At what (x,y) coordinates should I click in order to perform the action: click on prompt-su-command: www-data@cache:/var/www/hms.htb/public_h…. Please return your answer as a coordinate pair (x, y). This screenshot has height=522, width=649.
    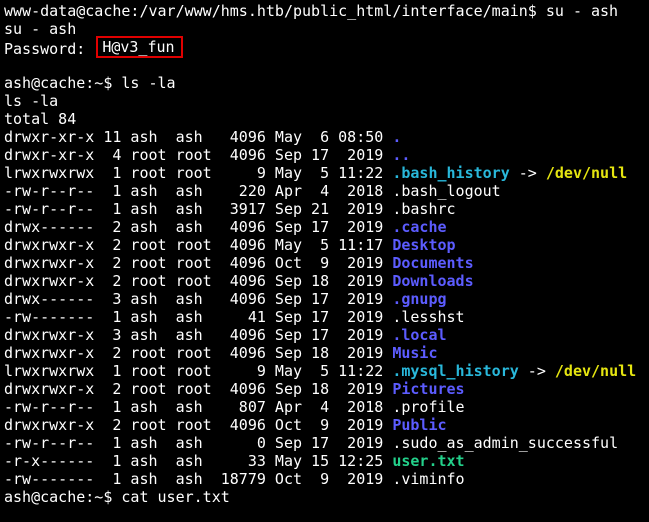
    Looking at the image, I should click on (311, 11).